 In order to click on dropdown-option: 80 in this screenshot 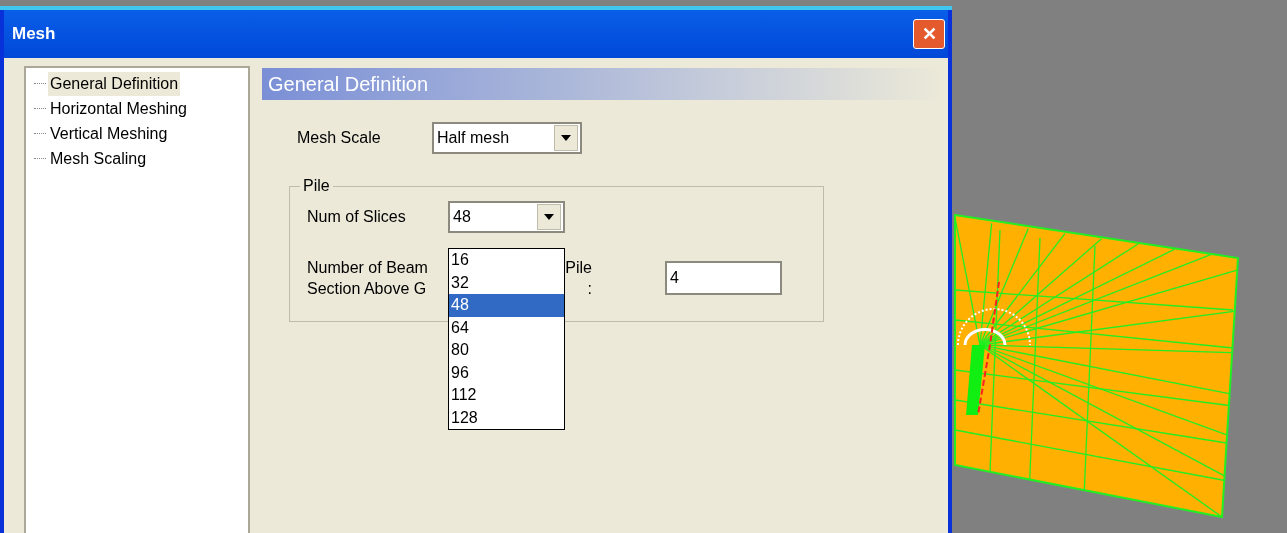, I will do `click(506, 350)`.